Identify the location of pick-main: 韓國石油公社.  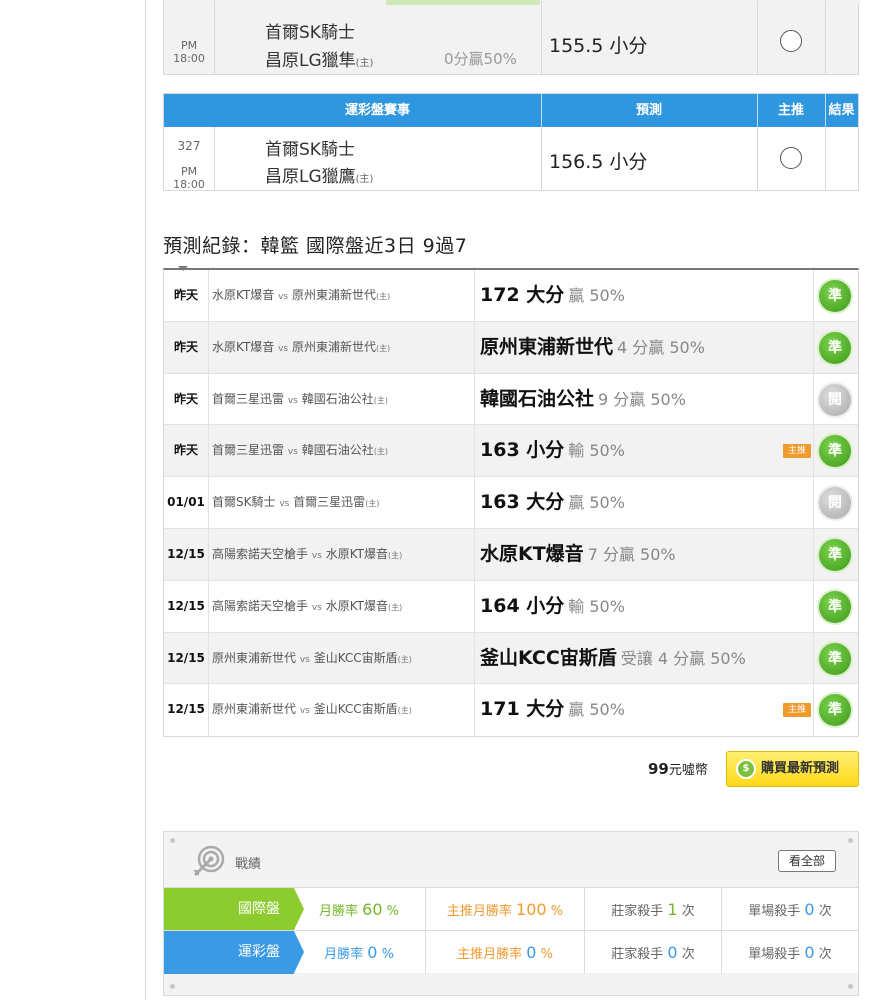
(537, 398).